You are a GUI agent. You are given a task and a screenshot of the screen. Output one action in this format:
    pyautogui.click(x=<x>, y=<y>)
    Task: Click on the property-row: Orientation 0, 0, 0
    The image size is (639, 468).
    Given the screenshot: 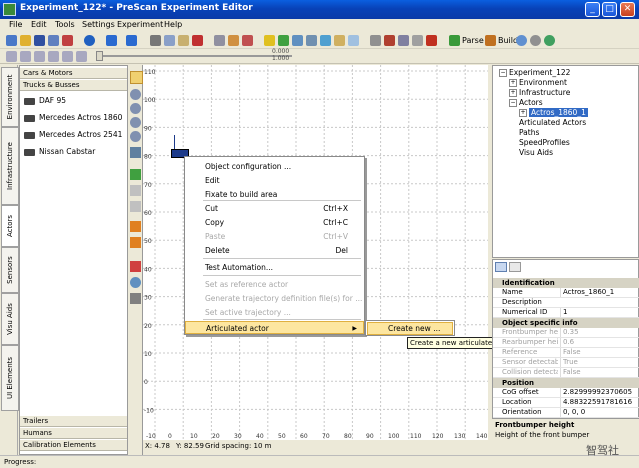 What is the action you would take?
    pyautogui.click(x=566, y=413)
    